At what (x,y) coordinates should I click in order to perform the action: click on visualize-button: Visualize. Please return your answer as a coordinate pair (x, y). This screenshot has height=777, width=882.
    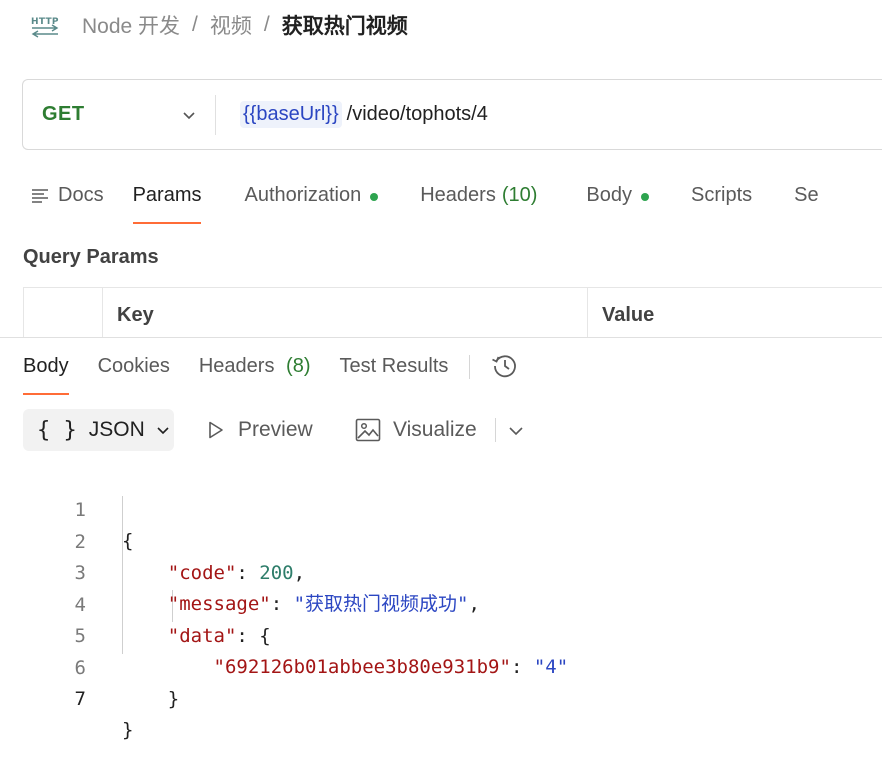
    Looking at the image, I should click on (416, 430).